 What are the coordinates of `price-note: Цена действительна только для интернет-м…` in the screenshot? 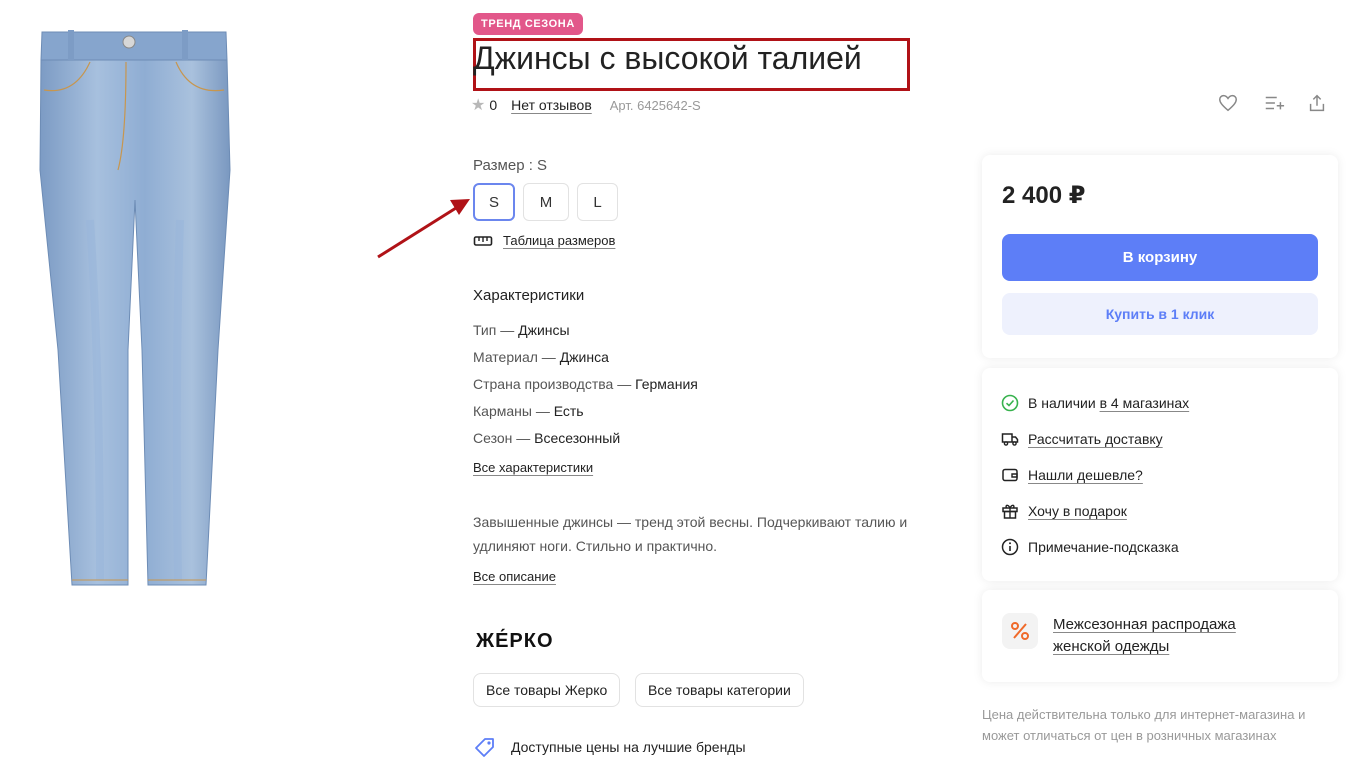 It's located at (1144, 725).